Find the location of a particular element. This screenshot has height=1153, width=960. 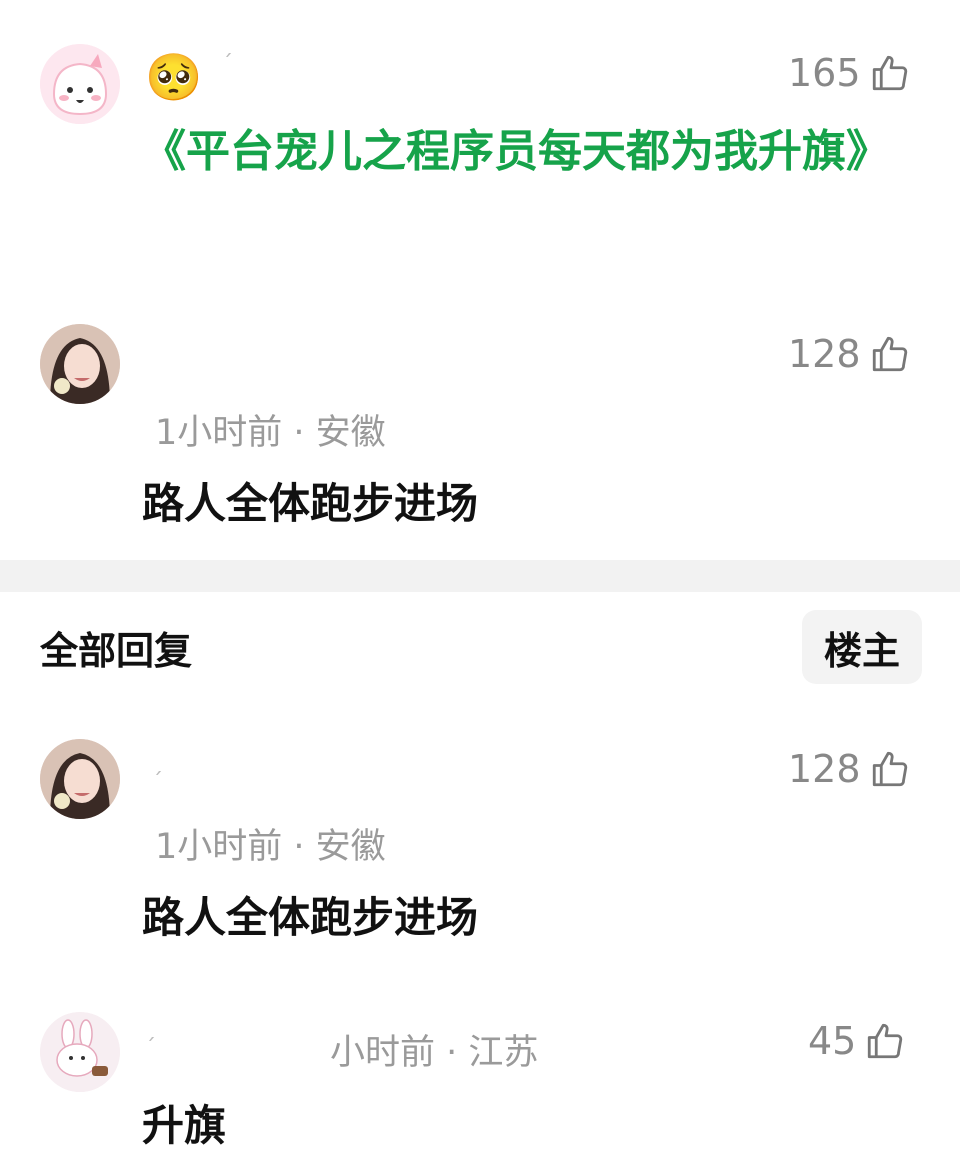

like-control: 165 is located at coordinates (849, 73).